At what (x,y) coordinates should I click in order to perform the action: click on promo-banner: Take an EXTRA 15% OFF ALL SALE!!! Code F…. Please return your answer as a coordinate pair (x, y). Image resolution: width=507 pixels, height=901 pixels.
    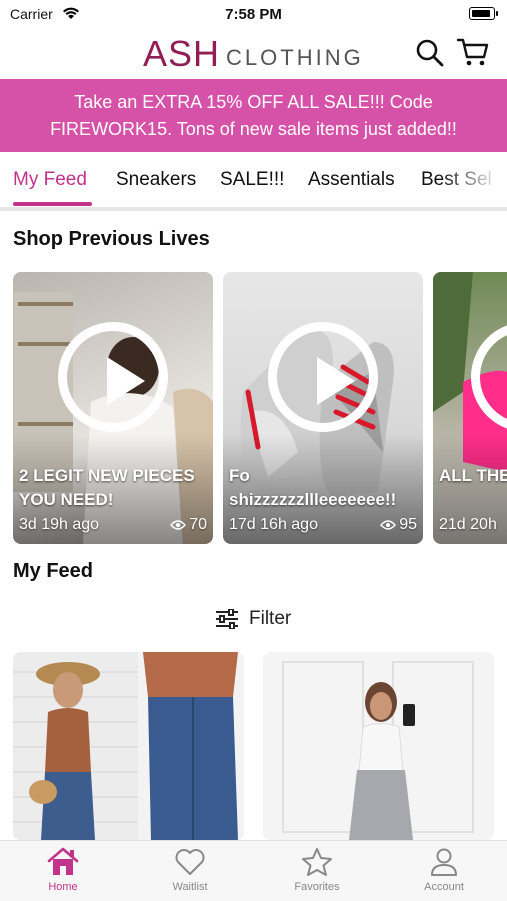
    Looking at the image, I should click on (253, 115).